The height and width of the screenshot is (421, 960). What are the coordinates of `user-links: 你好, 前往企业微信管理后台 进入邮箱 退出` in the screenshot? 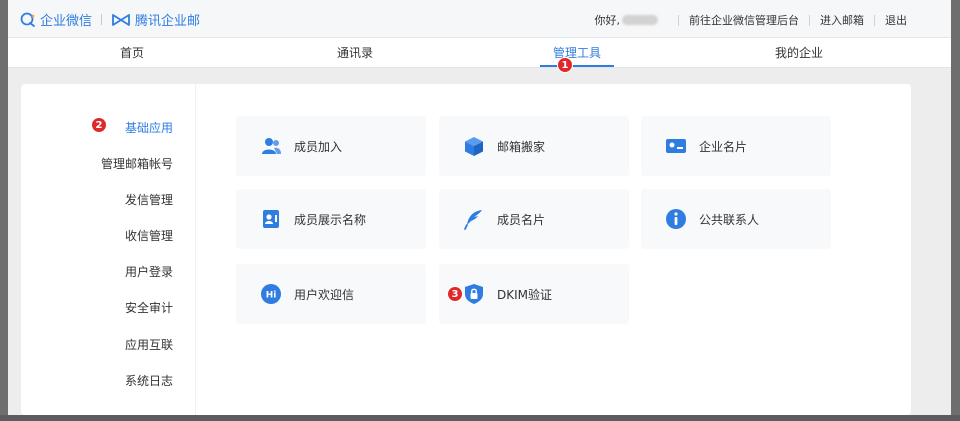 It's located at (751, 20).